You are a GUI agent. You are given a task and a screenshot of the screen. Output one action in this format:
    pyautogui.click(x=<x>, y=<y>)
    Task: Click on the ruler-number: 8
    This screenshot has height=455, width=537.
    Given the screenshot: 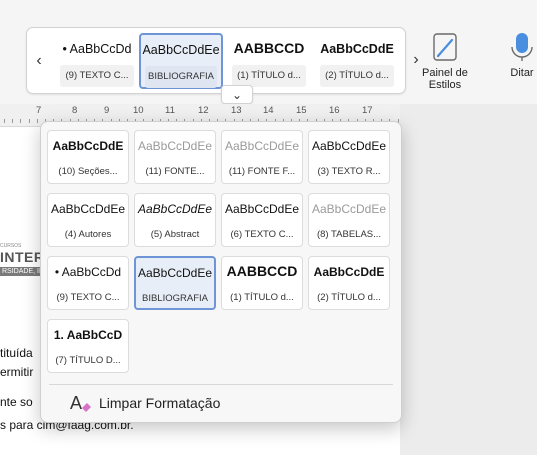 What is the action you would take?
    pyautogui.click(x=75, y=110)
    